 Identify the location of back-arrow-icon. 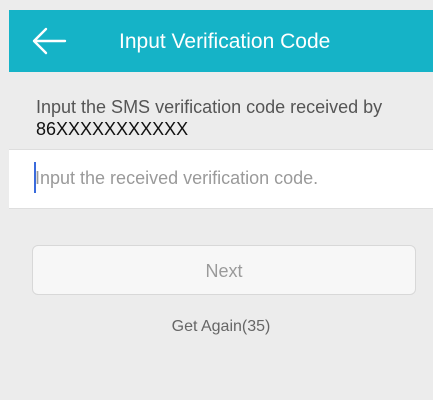
(49, 41).